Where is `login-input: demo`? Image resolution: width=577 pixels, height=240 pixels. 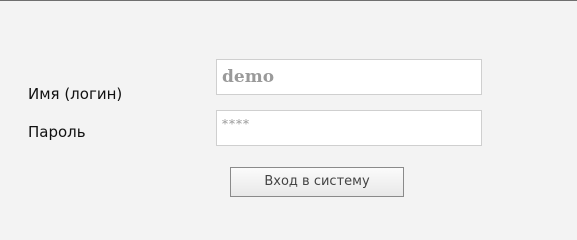
login-input: demo is located at coordinates (349, 77).